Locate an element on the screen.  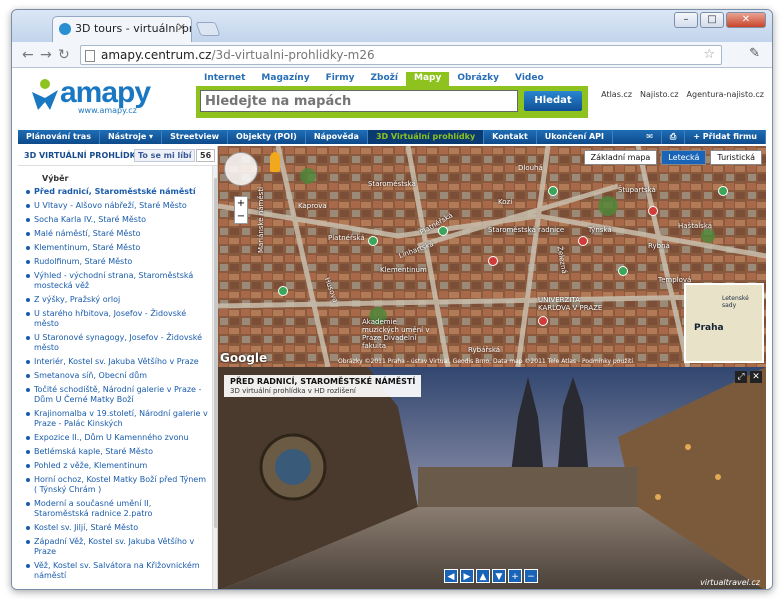
pan-down-icon: ▼ is located at coordinates (499, 576).